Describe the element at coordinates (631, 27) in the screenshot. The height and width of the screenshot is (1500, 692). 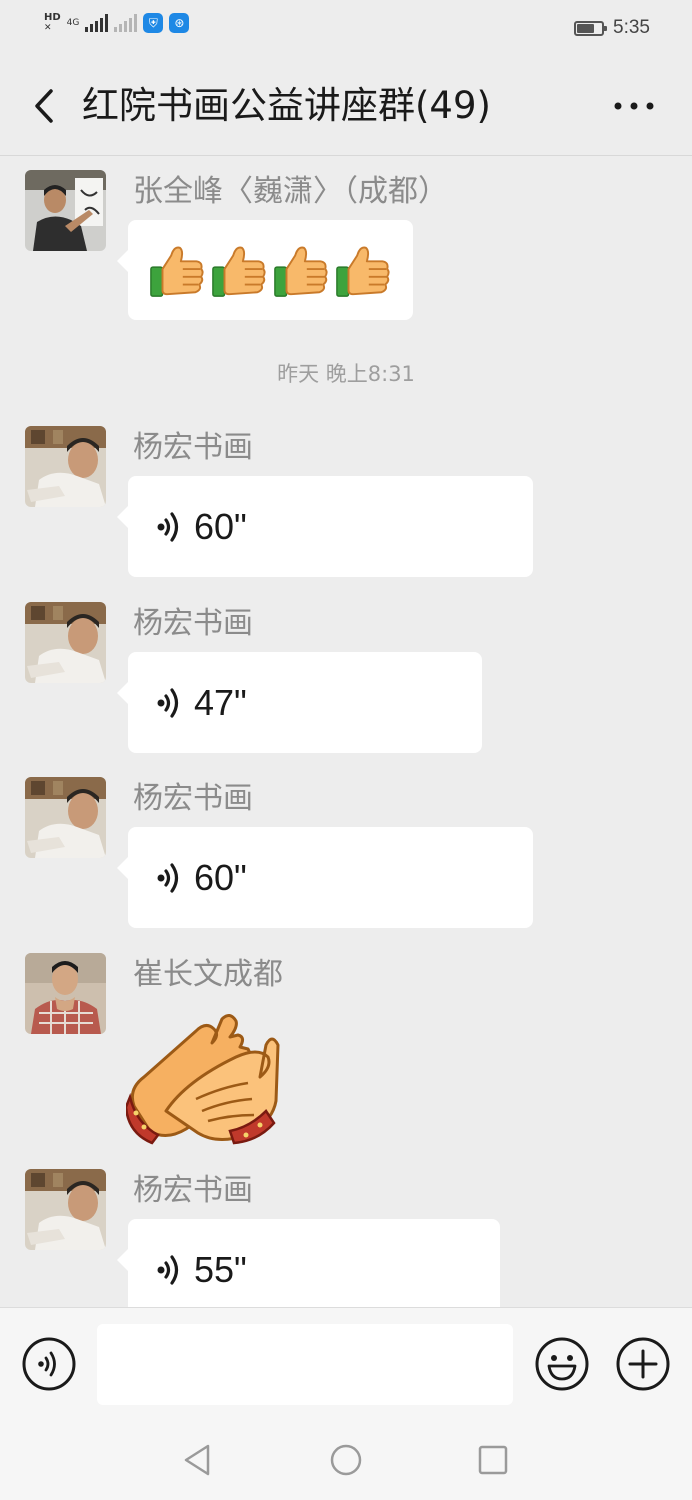
I see `clock: 5:35` at that location.